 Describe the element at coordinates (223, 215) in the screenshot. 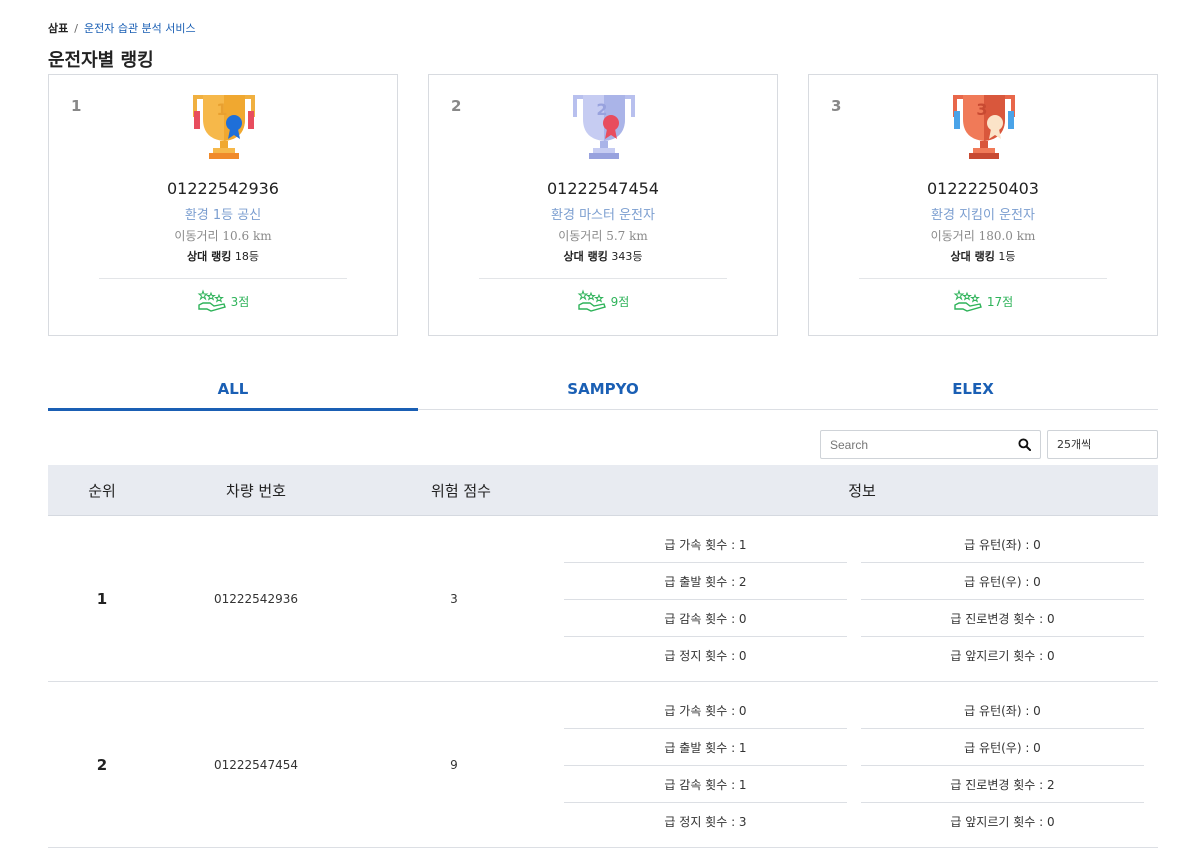

I see `card-driver-title: 환경 1등 공신` at that location.